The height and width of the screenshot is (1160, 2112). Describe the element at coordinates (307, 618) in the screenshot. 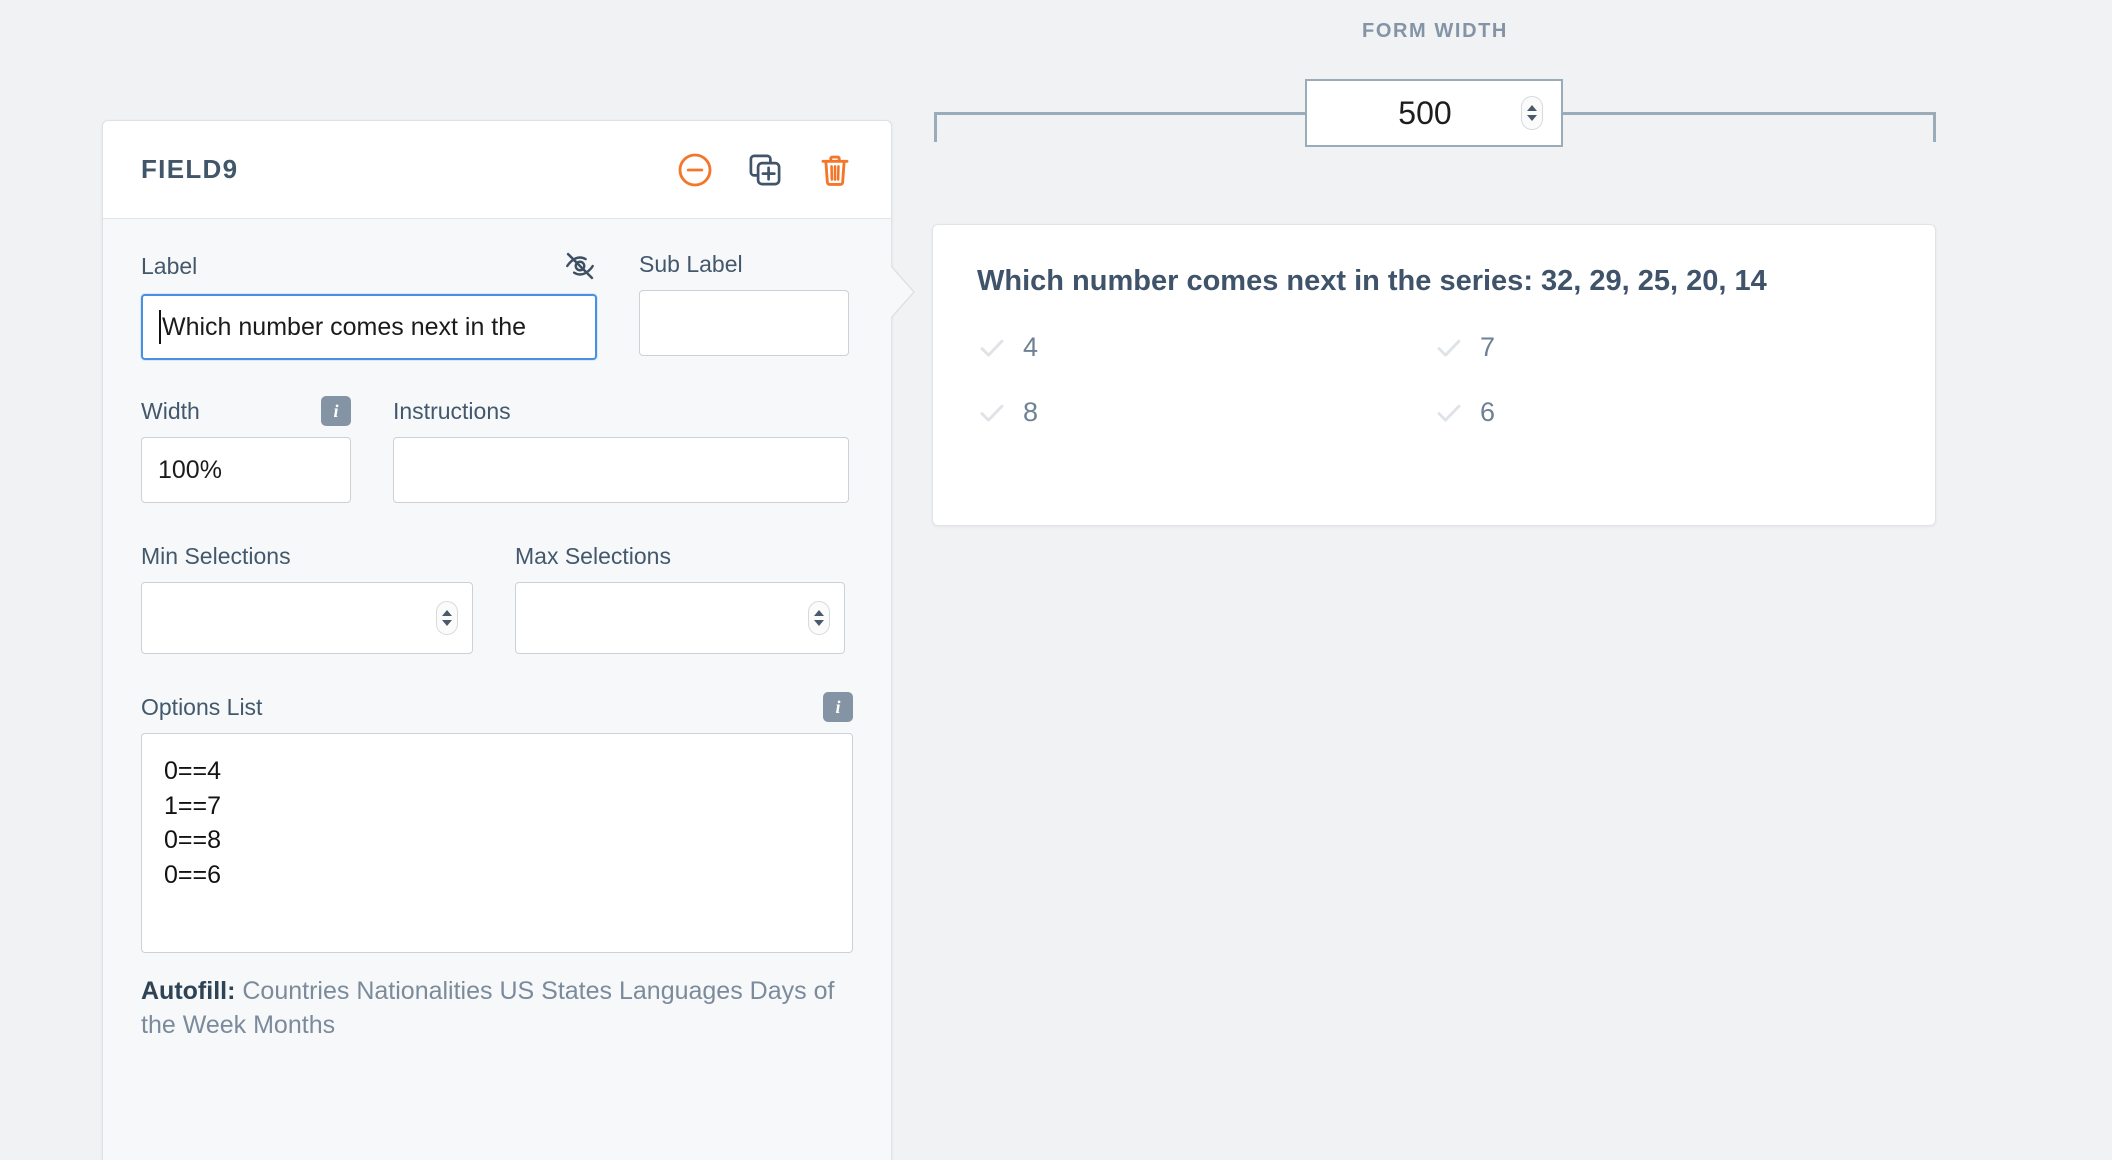

I see `min-selections-input` at that location.